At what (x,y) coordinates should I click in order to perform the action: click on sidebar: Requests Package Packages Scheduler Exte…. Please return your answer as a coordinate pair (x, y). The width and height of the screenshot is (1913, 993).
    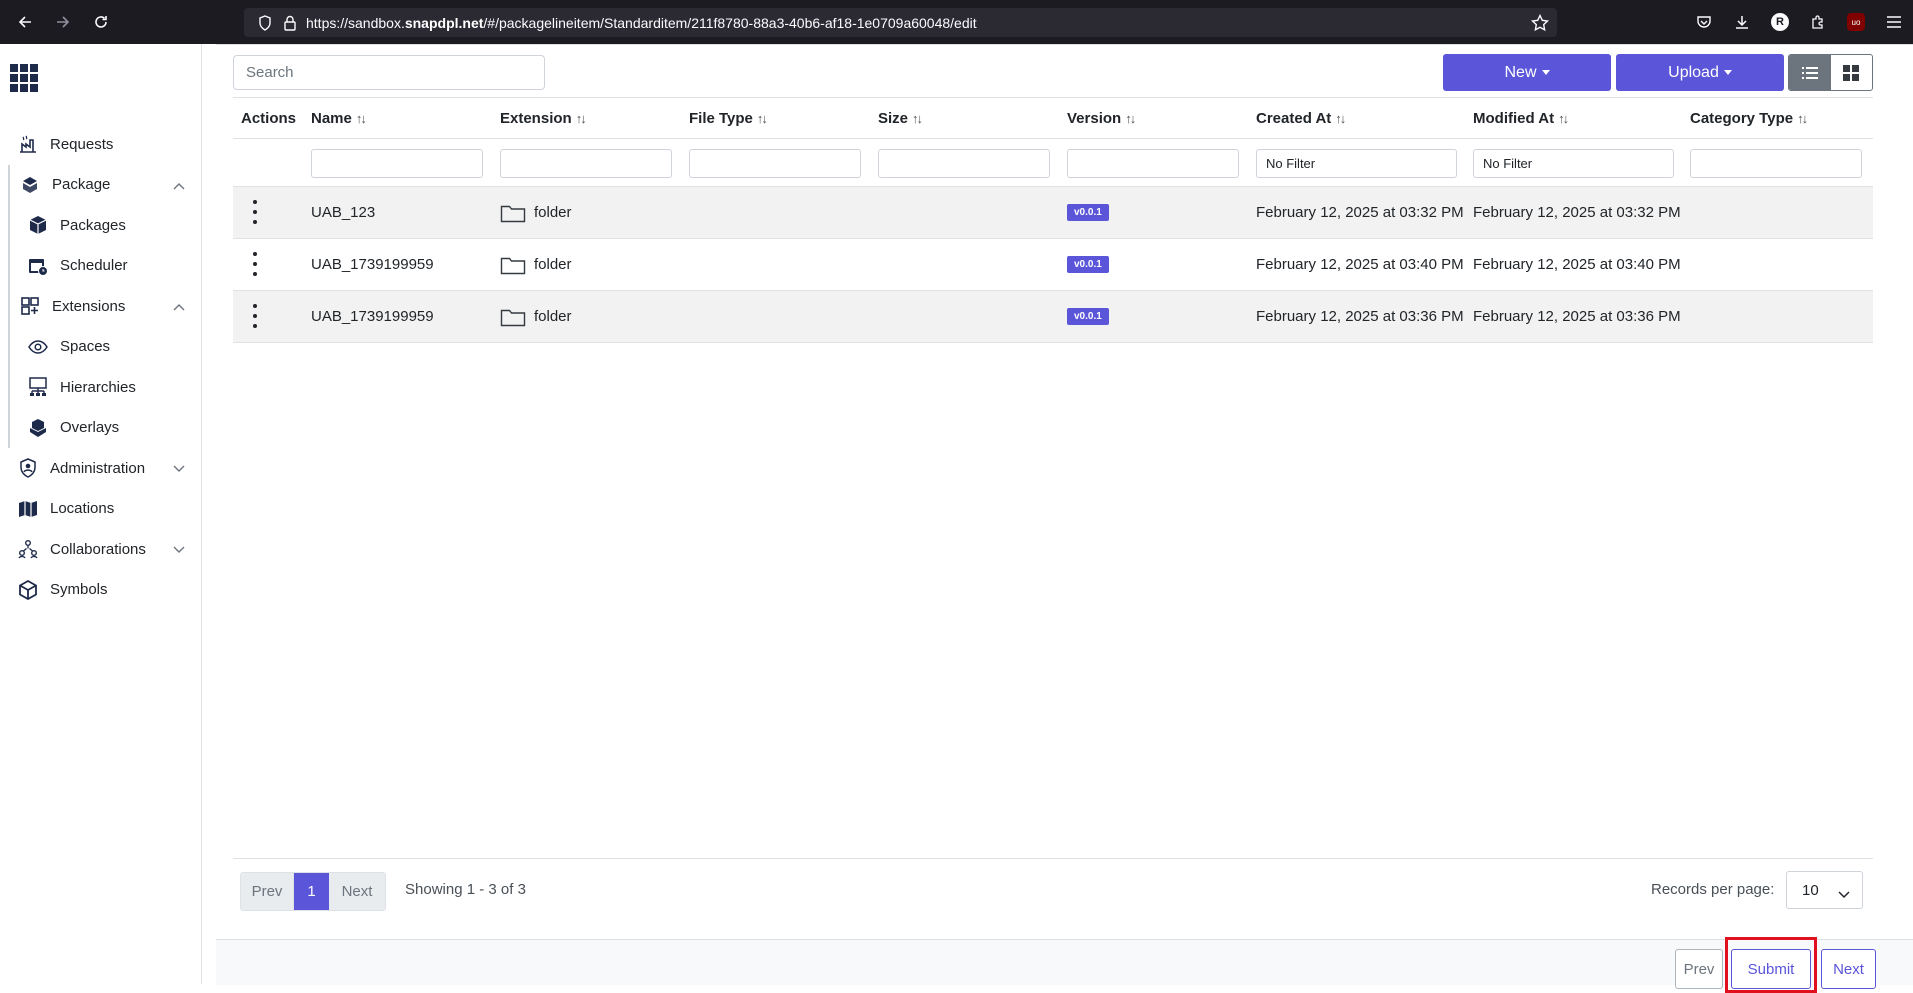
    Looking at the image, I should click on (101, 514).